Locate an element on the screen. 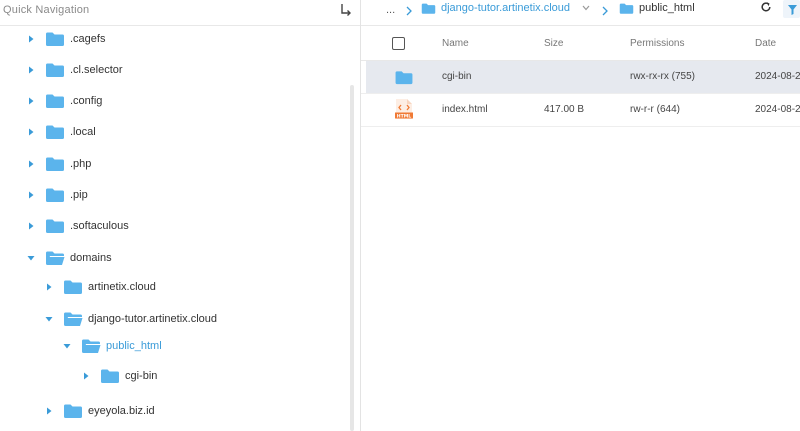 The image size is (800, 431). tree-item-public-html: public_html is located at coordinates (112, 346).